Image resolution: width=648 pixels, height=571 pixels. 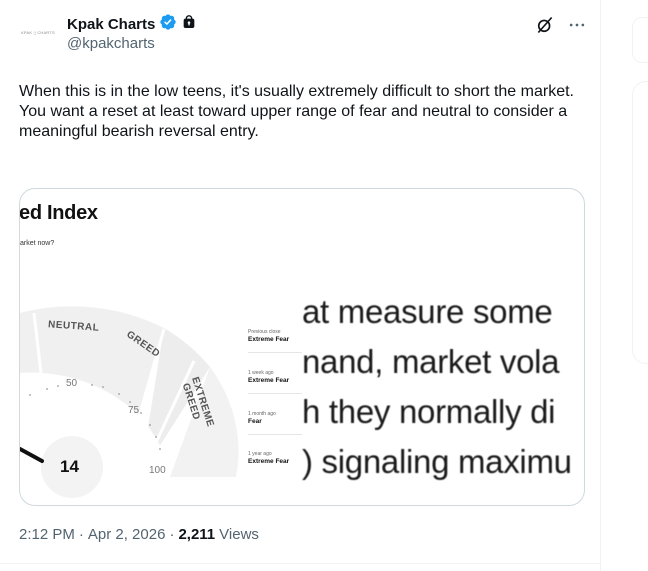 I want to click on history-label: 1 month ago, so click(x=262, y=414).